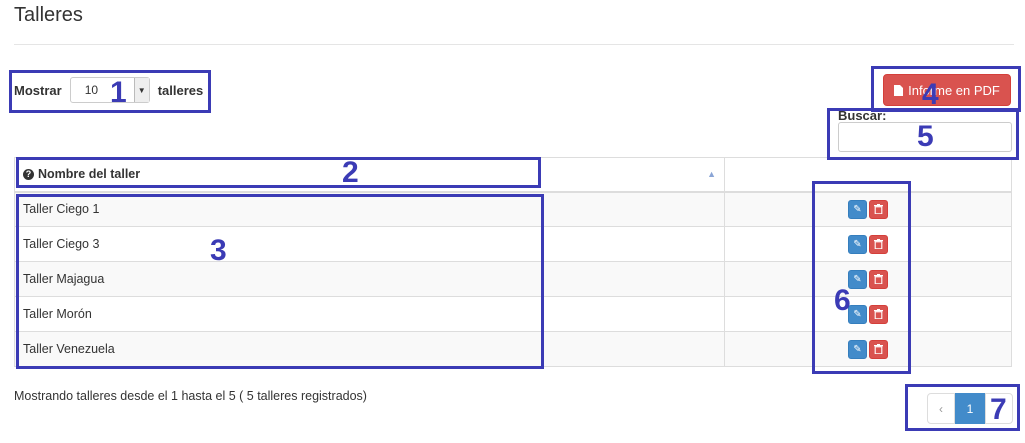 Image resolution: width=1025 pixels, height=443 pixels. Describe the element at coordinates (48, 15) in the screenshot. I see `page-title: Talleres` at that location.